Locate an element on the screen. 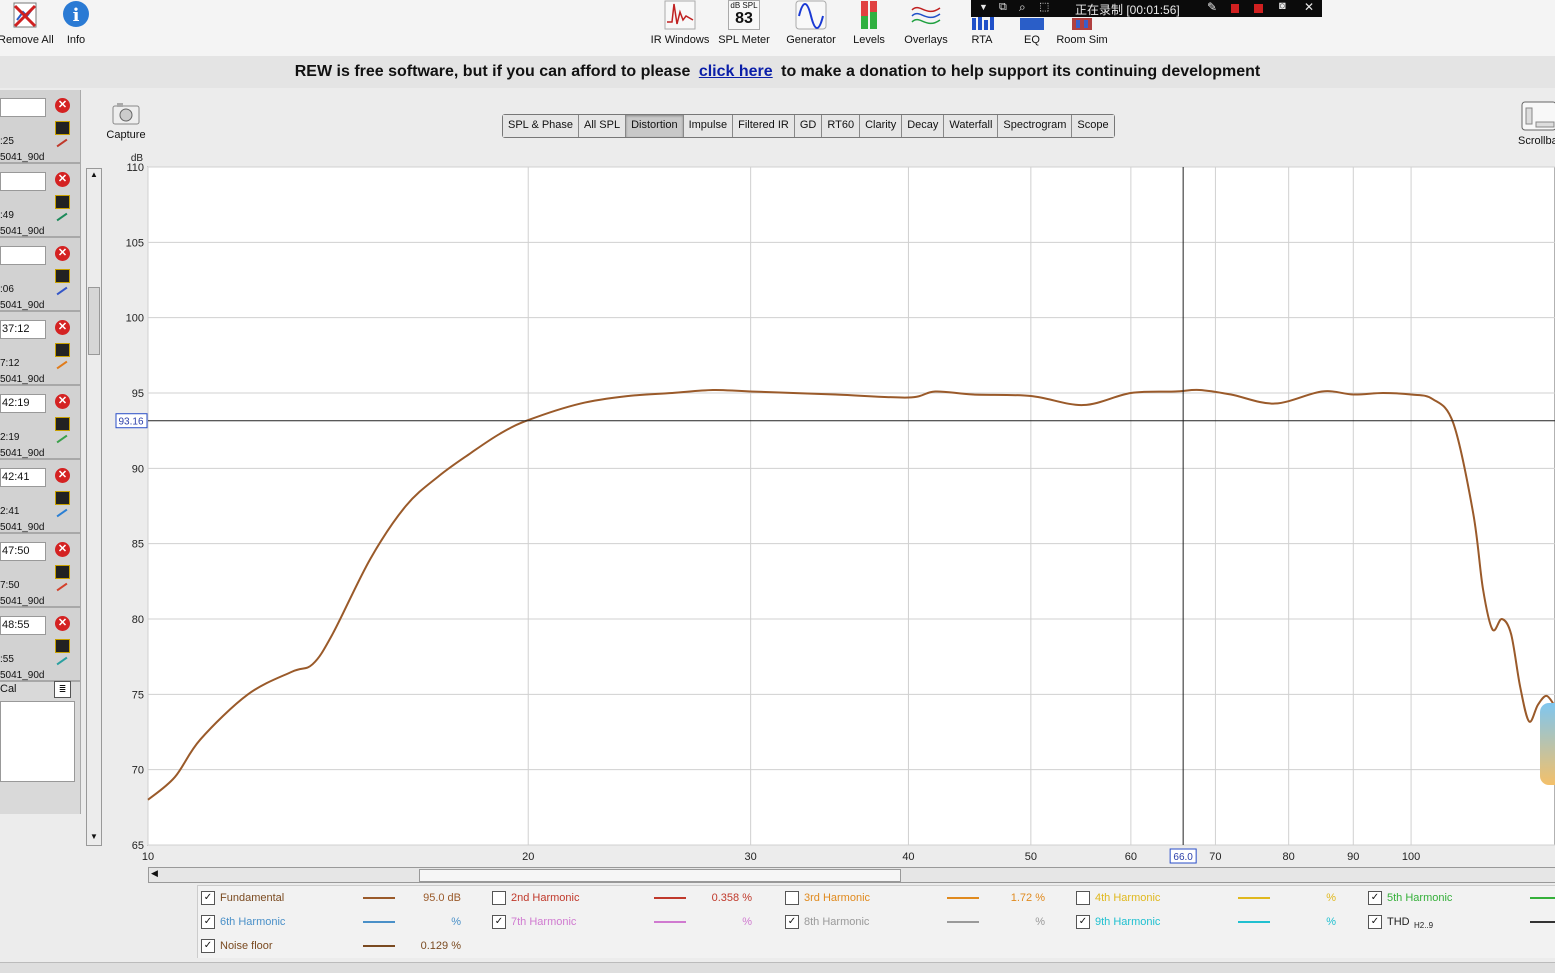 This screenshot has width=1555, height=973. cursor-y-readout: 93.16 is located at coordinates (130, 422).